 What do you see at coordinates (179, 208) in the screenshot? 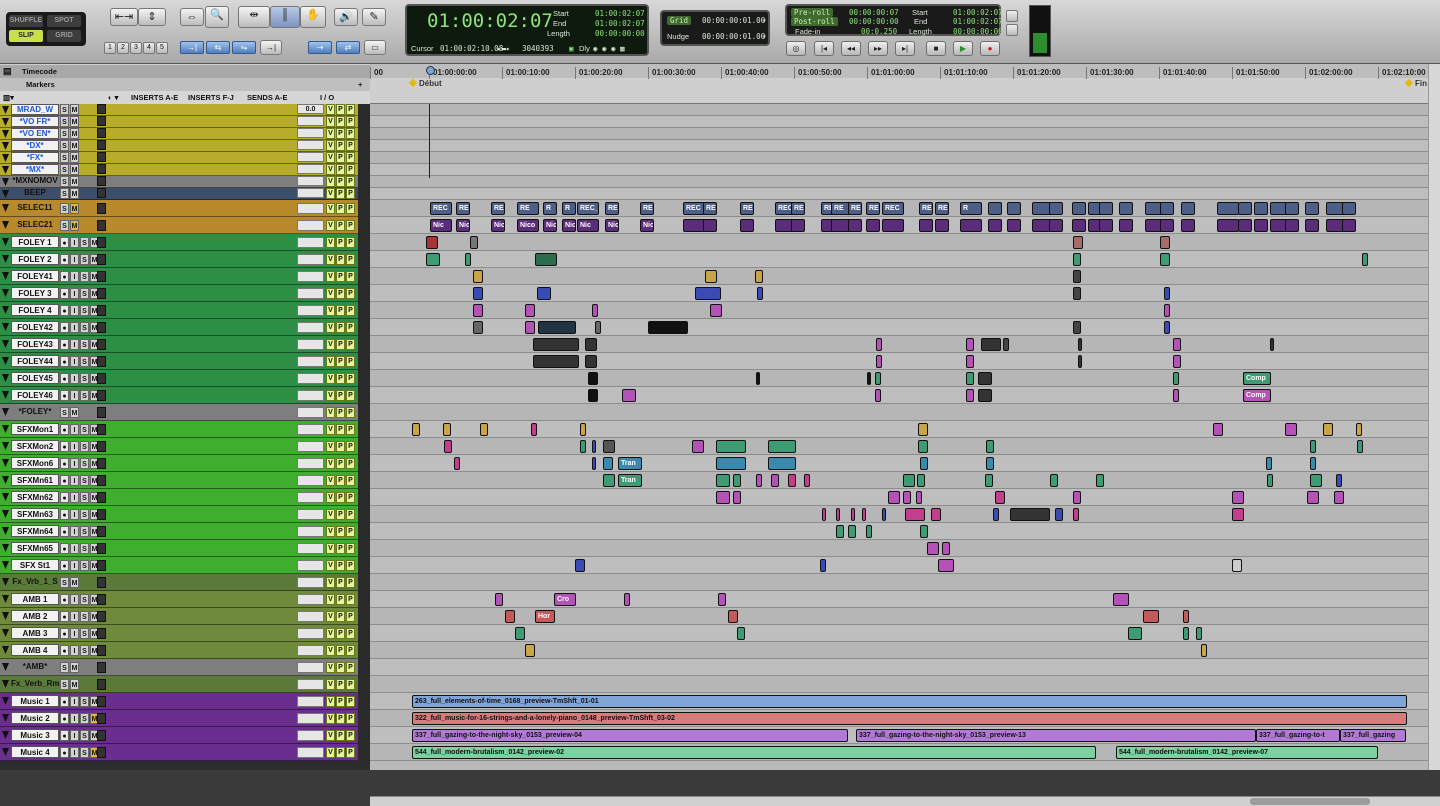
I see `track-header: SELEC11 S M V P P` at bounding box center [179, 208].